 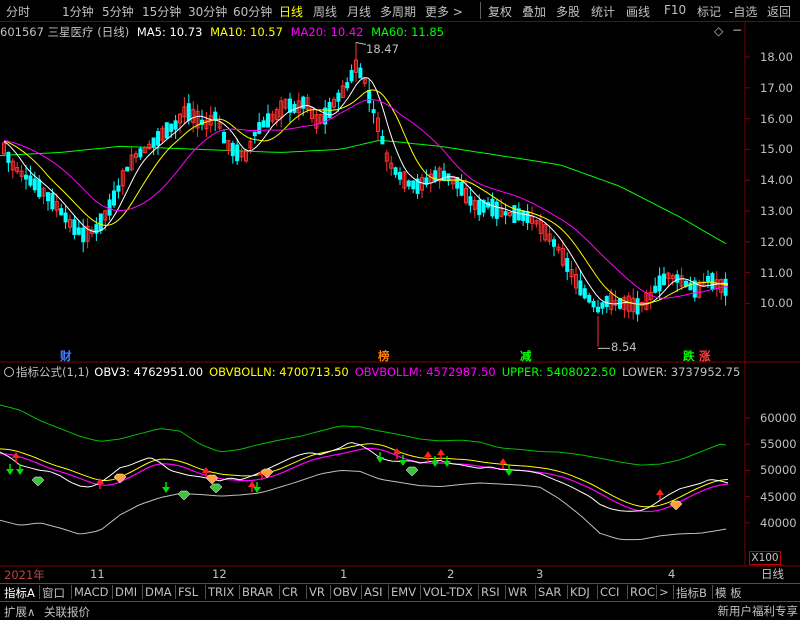 I want to click on emv-tab: EMV, so click(x=403, y=592).